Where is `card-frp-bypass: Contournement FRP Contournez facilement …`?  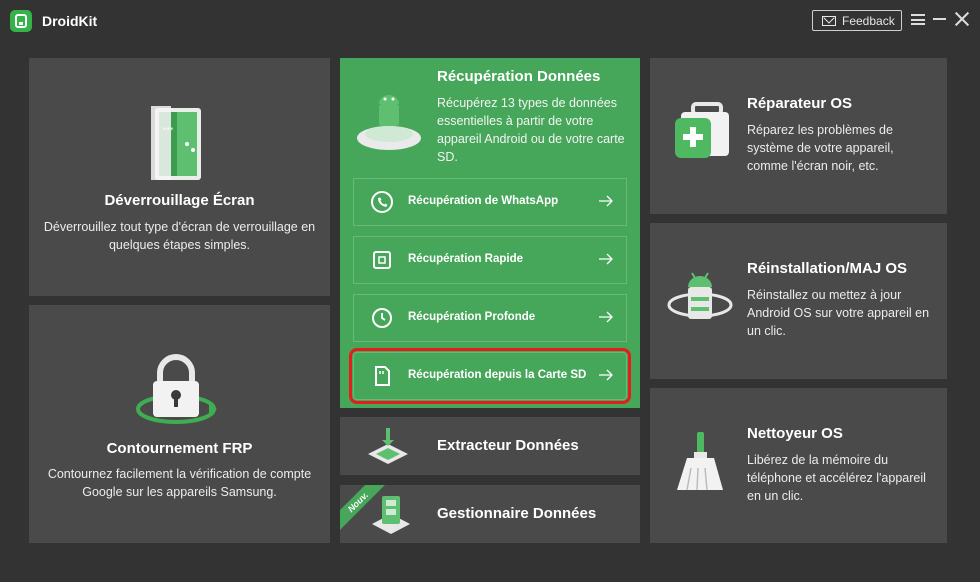
card-frp-bypass: Contournement FRP Contournez facilement … is located at coordinates (179, 424).